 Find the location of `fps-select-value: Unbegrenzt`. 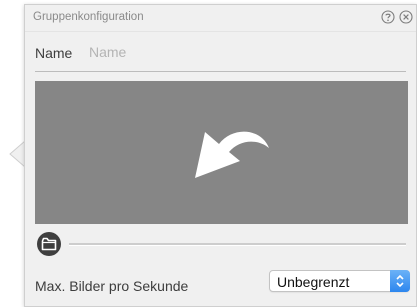

fps-select-value: Unbegrenzt is located at coordinates (313, 282).